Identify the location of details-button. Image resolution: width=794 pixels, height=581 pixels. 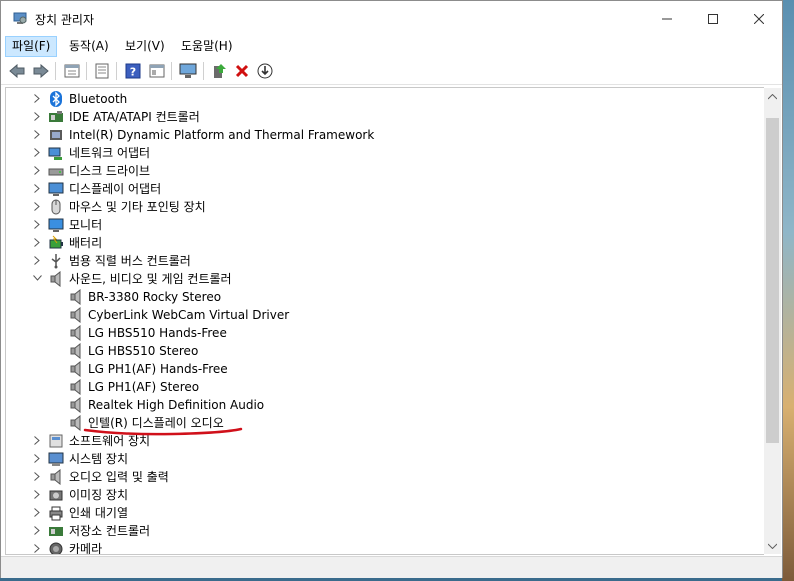
(157, 71).